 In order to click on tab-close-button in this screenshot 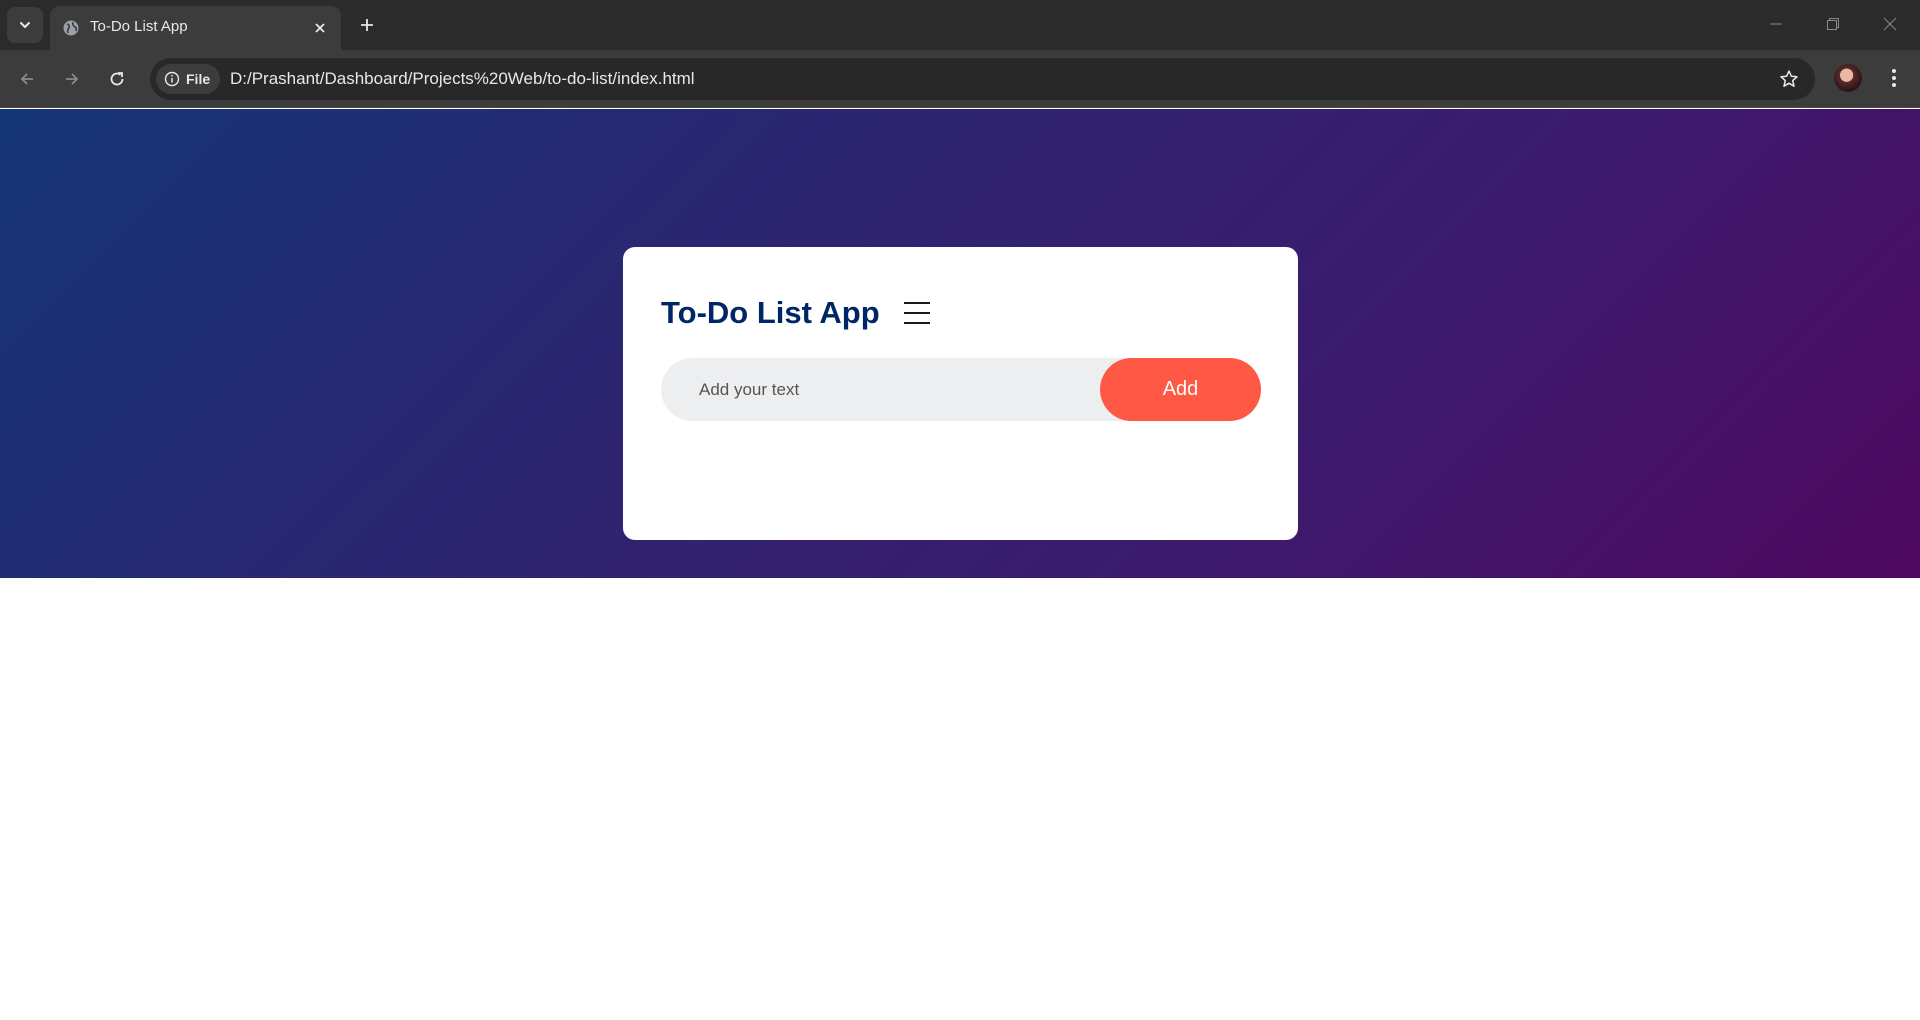, I will do `click(320, 28)`.